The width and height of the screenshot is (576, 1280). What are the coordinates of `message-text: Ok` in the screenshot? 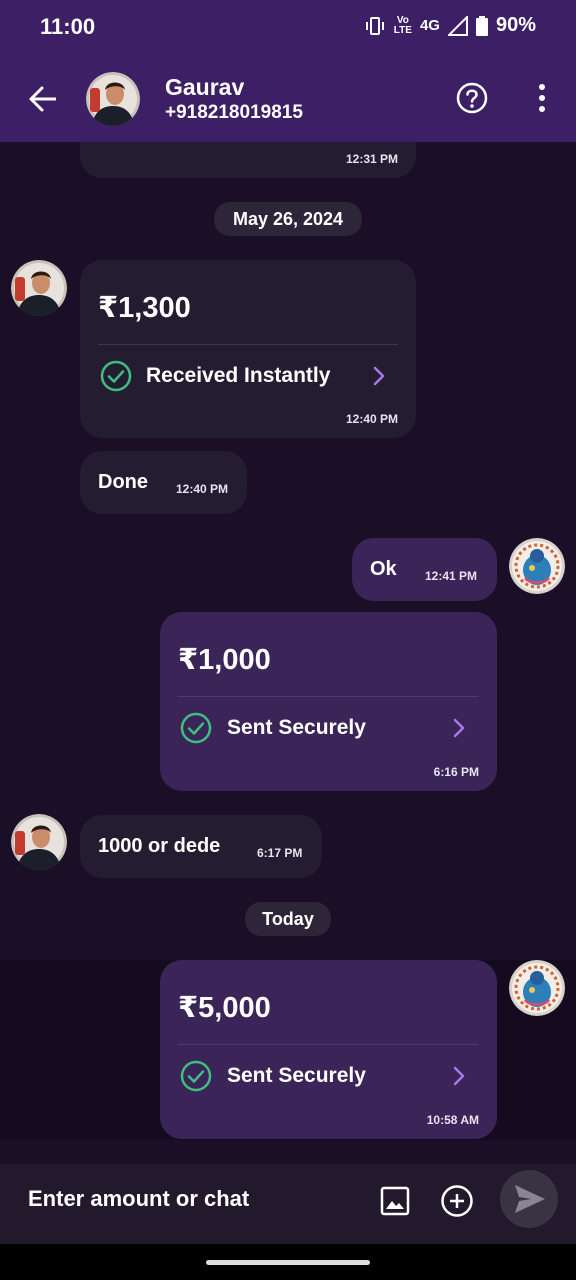 It's located at (383, 569).